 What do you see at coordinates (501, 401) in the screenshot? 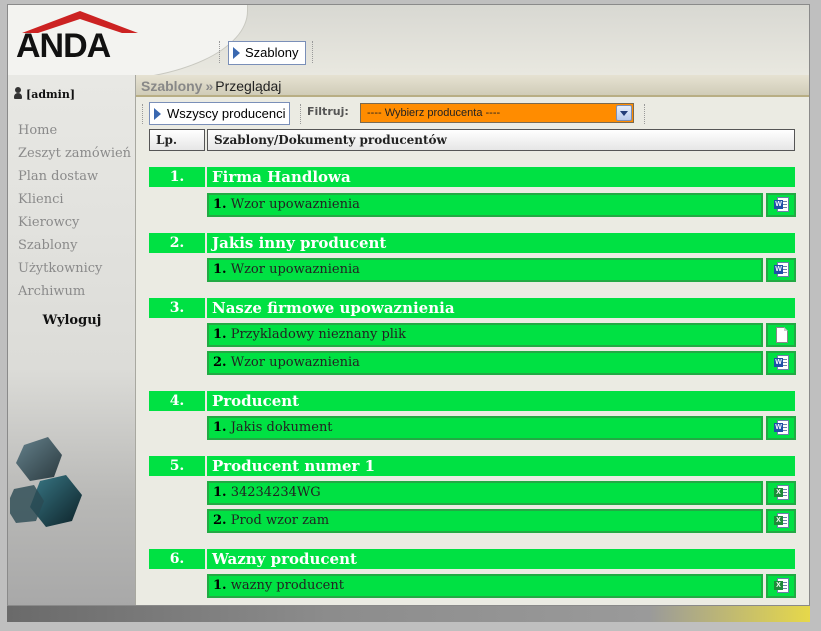
I see `producer-name: Producent` at bounding box center [501, 401].